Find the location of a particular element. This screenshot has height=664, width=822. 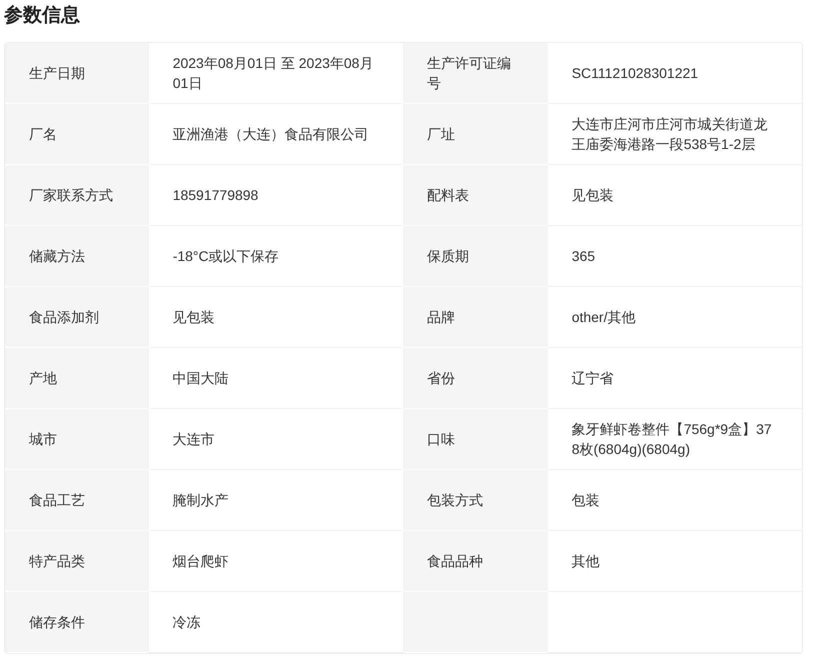

param-label: 食品品种 is located at coordinates (455, 561).